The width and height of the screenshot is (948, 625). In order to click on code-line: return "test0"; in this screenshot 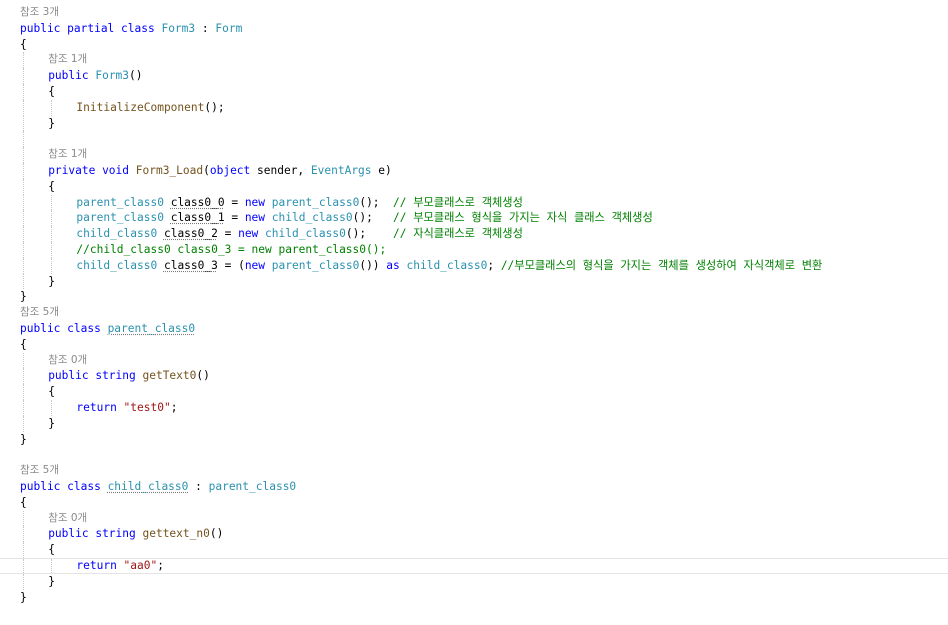, I will do `click(474, 407)`.